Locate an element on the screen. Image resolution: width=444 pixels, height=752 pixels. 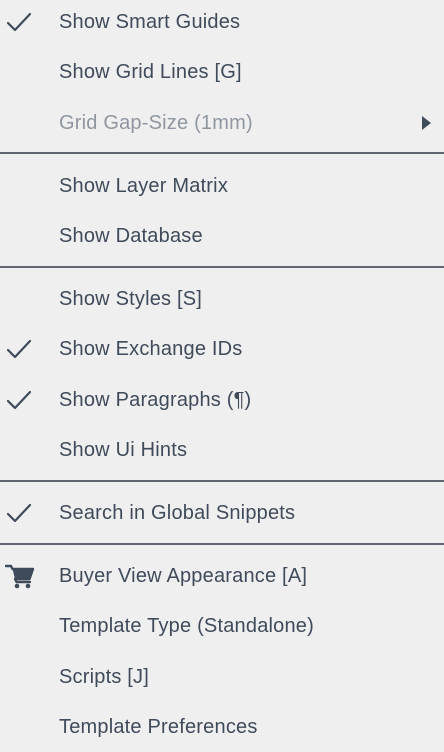
menu-item-label: Scripts [J] is located at coordinates (104, 676).